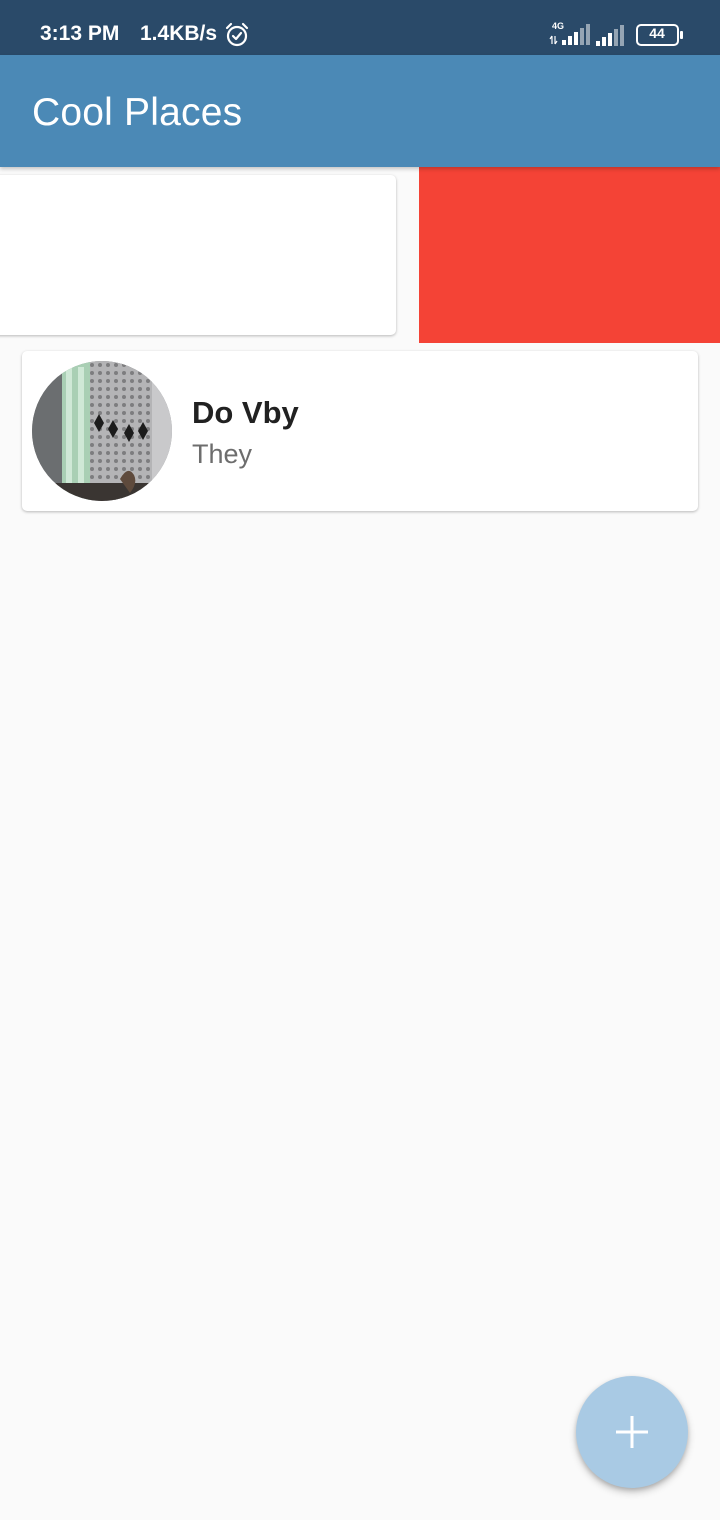 This screenshot has width=720, height=1520. I want to click on plus-icon, so click(632, 1432).